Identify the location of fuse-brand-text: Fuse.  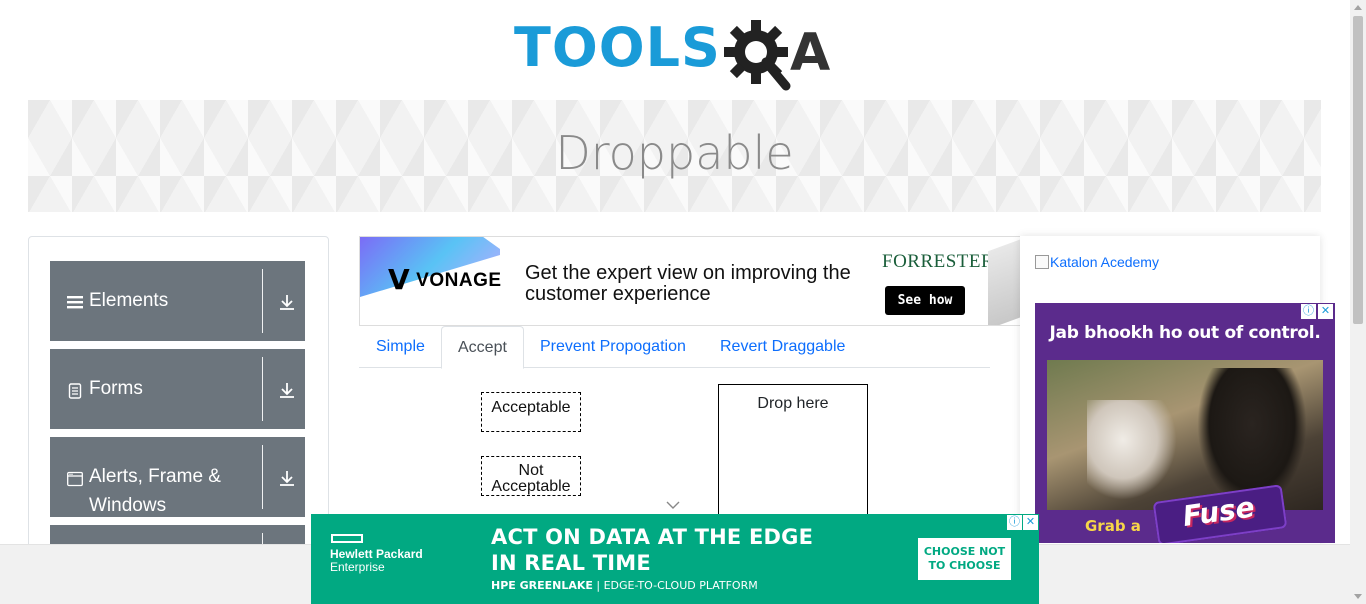
(1218, 512).